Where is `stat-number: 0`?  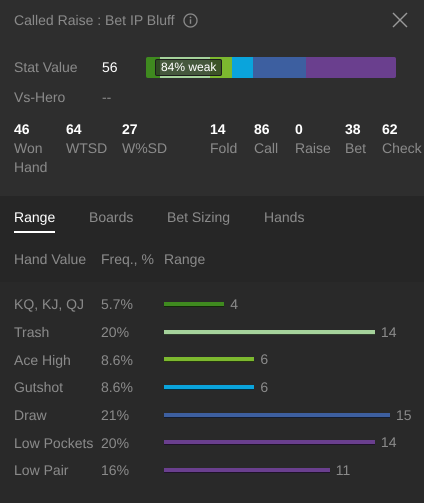 stat-number: 0 is located at coordinates (299, 129).